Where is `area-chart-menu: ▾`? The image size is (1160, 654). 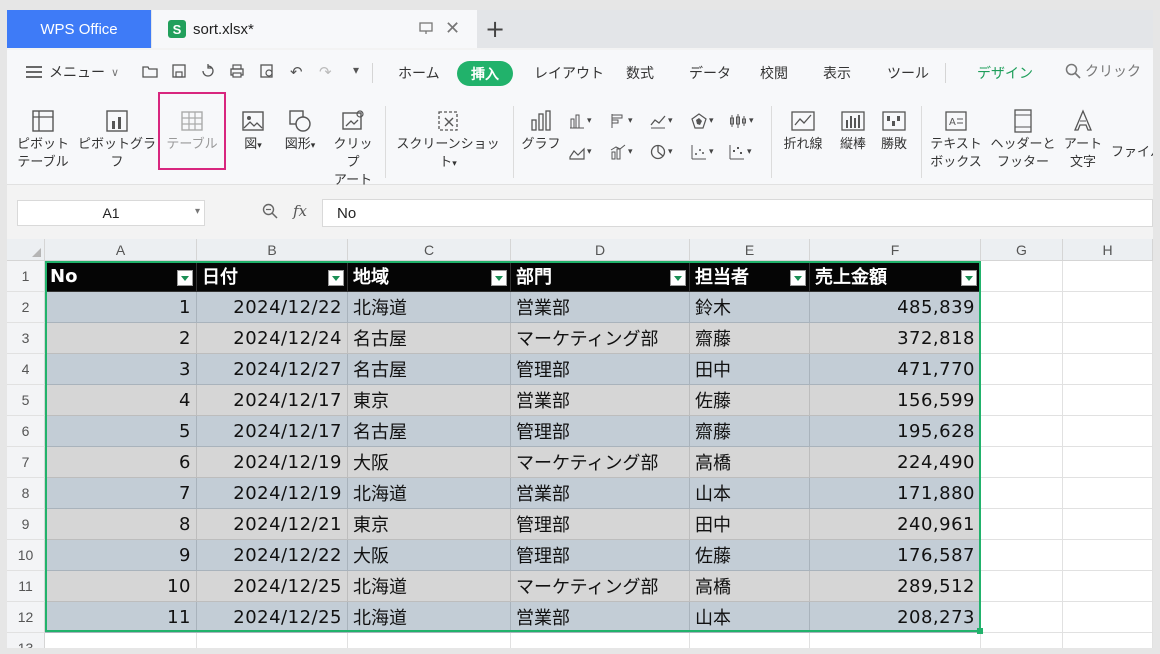 area-chart-menu: ▾ is located at coordinates (580, 152).